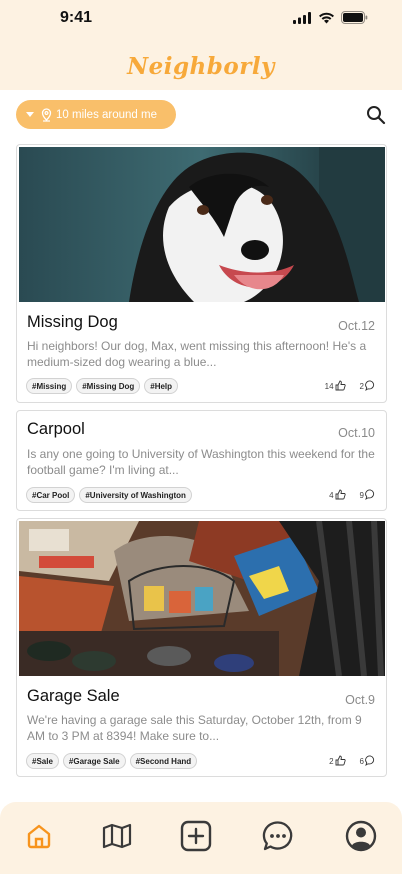 The image size is (402, 874). I want to click on nav-home, so click(39, 836).